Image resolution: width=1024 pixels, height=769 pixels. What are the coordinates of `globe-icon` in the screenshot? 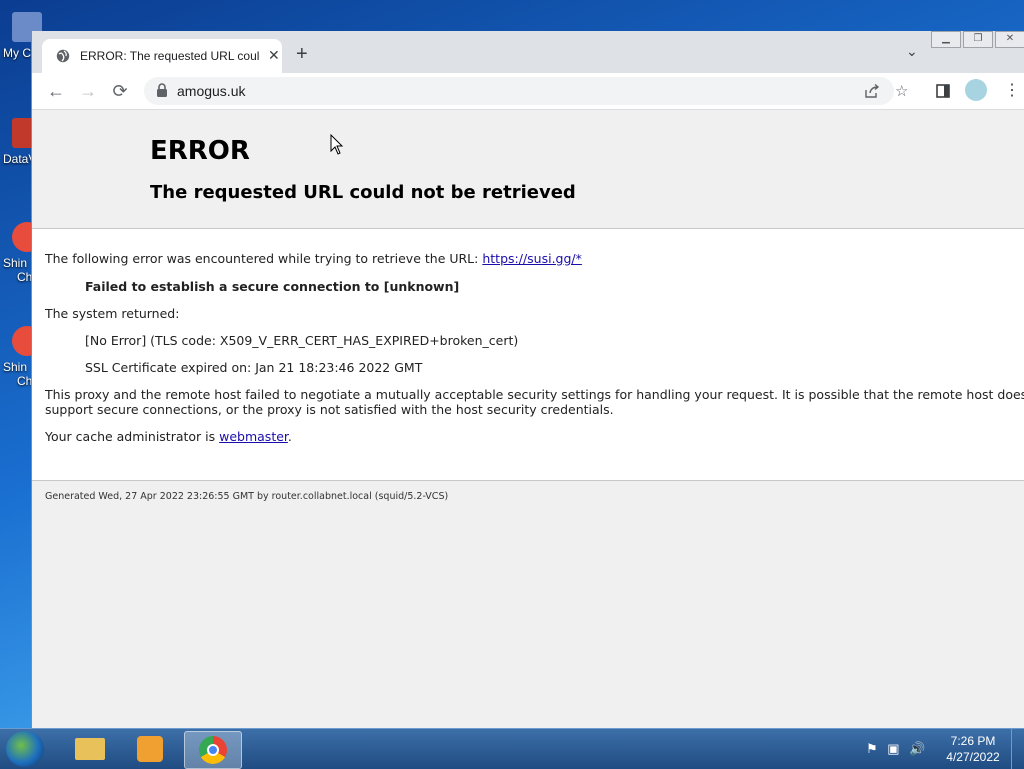 It's located at (63, 56).